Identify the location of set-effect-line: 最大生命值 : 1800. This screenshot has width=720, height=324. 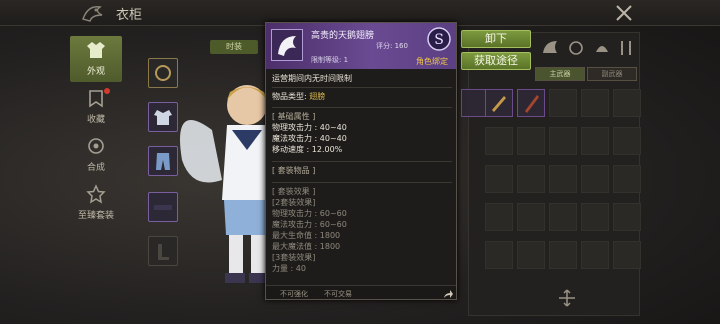
(306, 235).